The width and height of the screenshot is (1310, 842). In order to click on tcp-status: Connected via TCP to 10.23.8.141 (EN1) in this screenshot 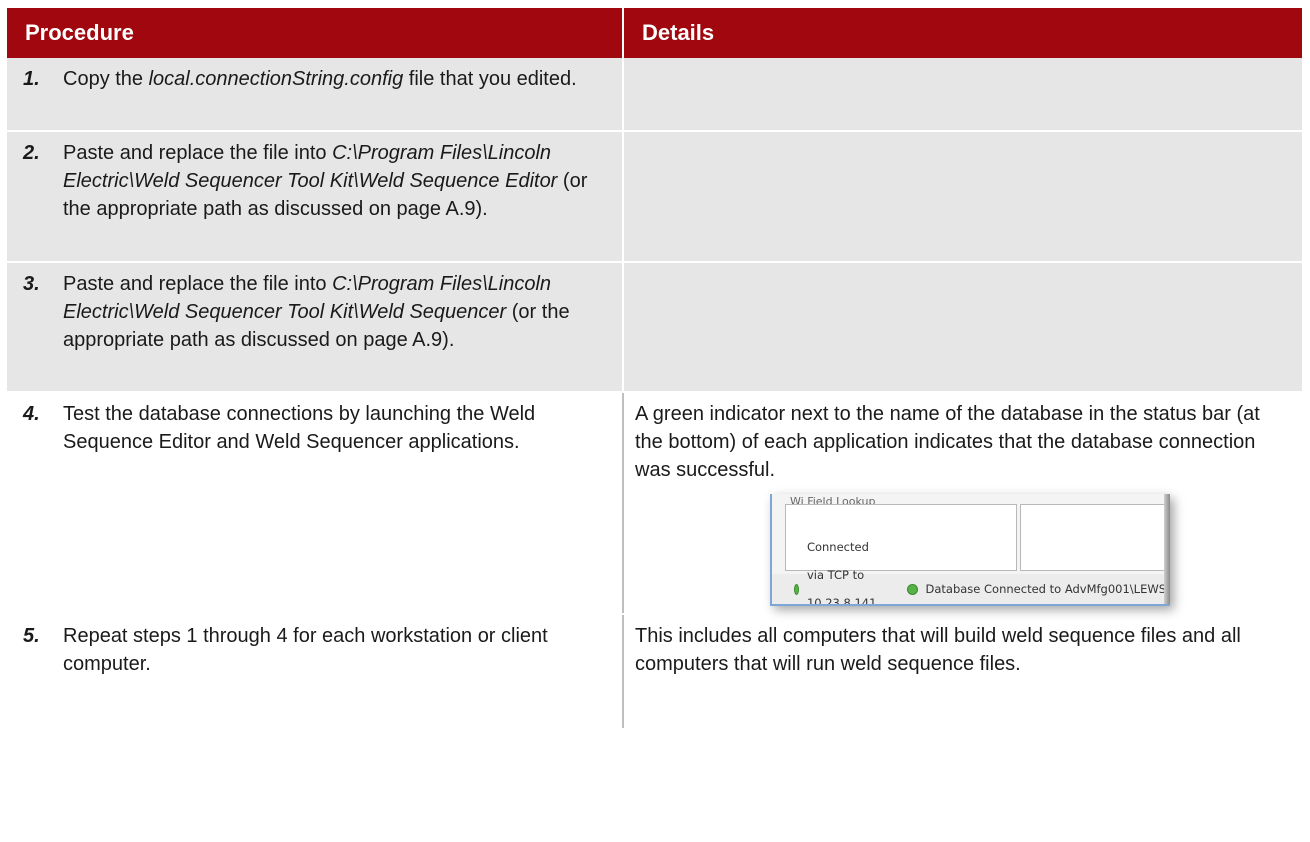, I will do `click(838, 569)`.